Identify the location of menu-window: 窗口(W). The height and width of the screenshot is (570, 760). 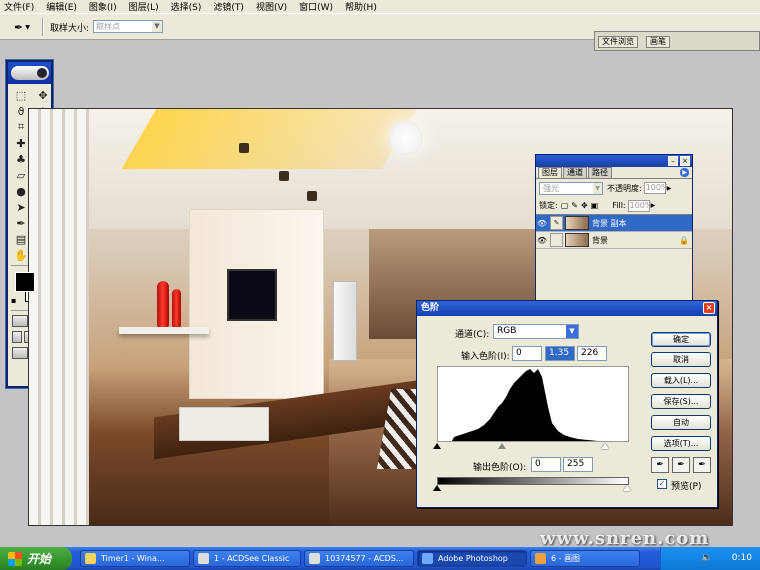
(316, 6).